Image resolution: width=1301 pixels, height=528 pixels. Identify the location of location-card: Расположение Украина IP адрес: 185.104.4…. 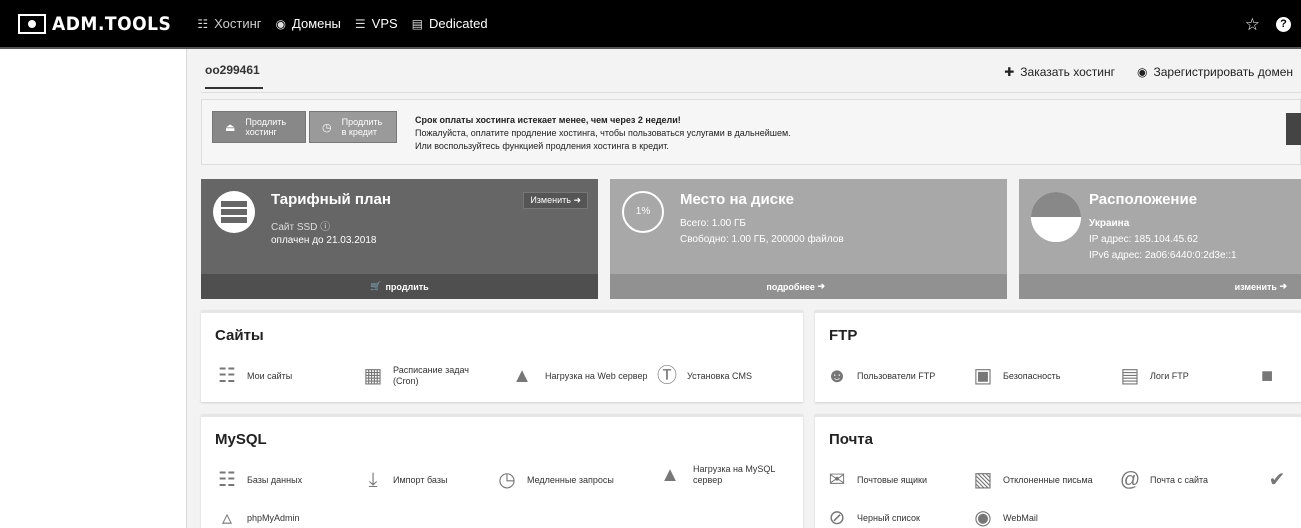
(1160, 239).